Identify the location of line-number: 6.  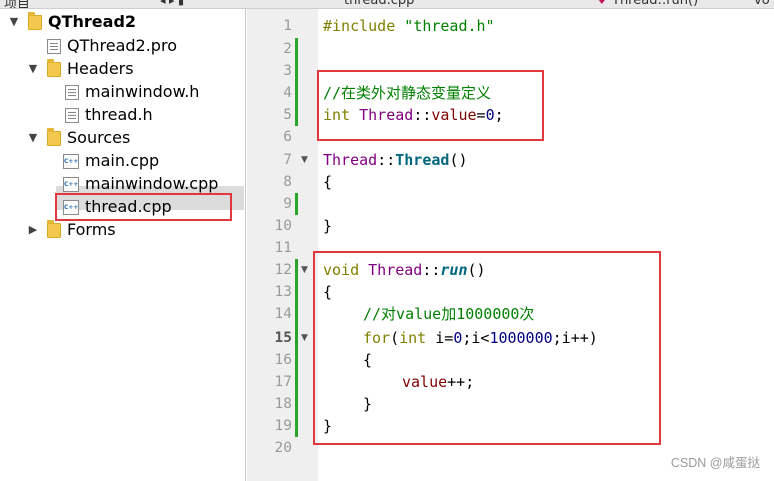
(287, 137).